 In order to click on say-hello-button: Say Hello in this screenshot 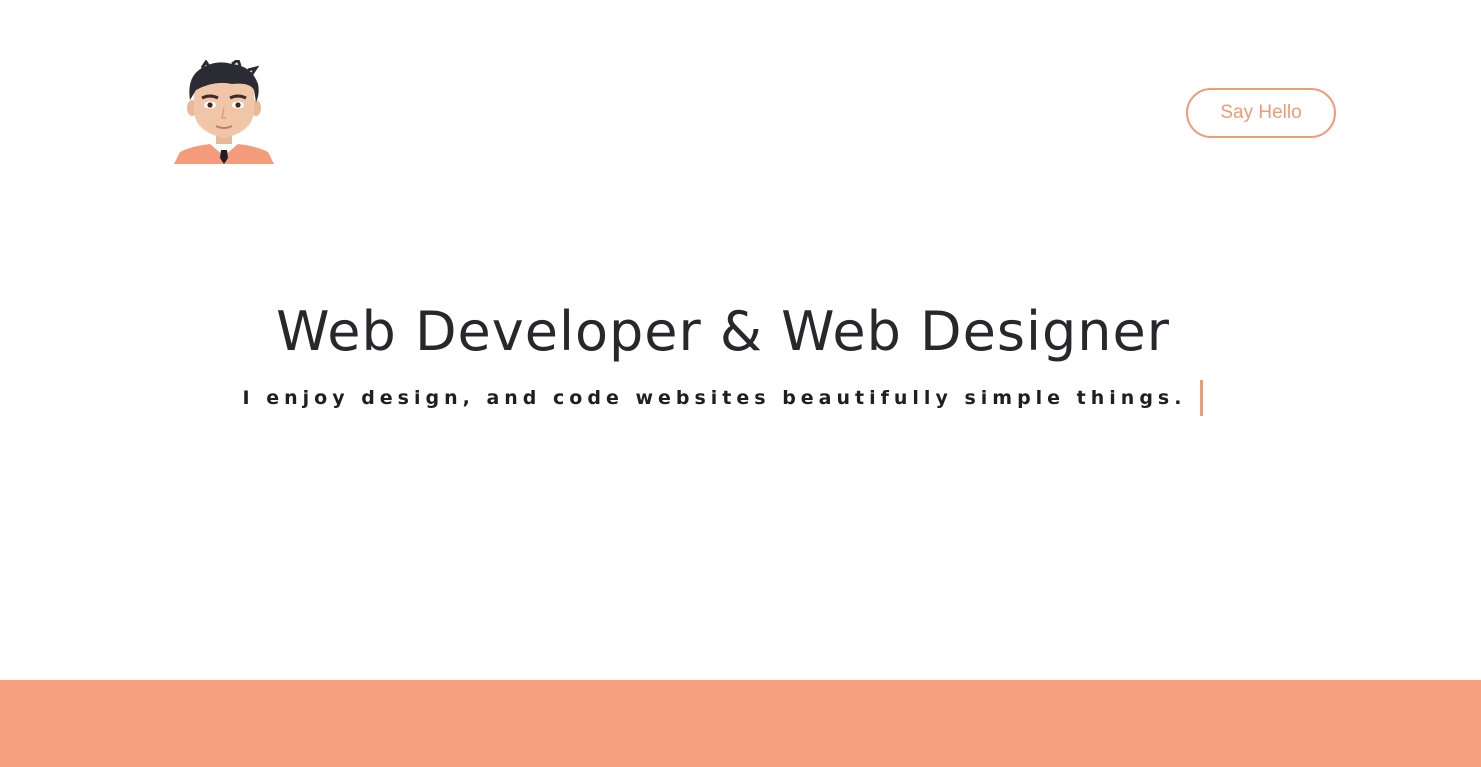, I will do `click(1261, 113)`.